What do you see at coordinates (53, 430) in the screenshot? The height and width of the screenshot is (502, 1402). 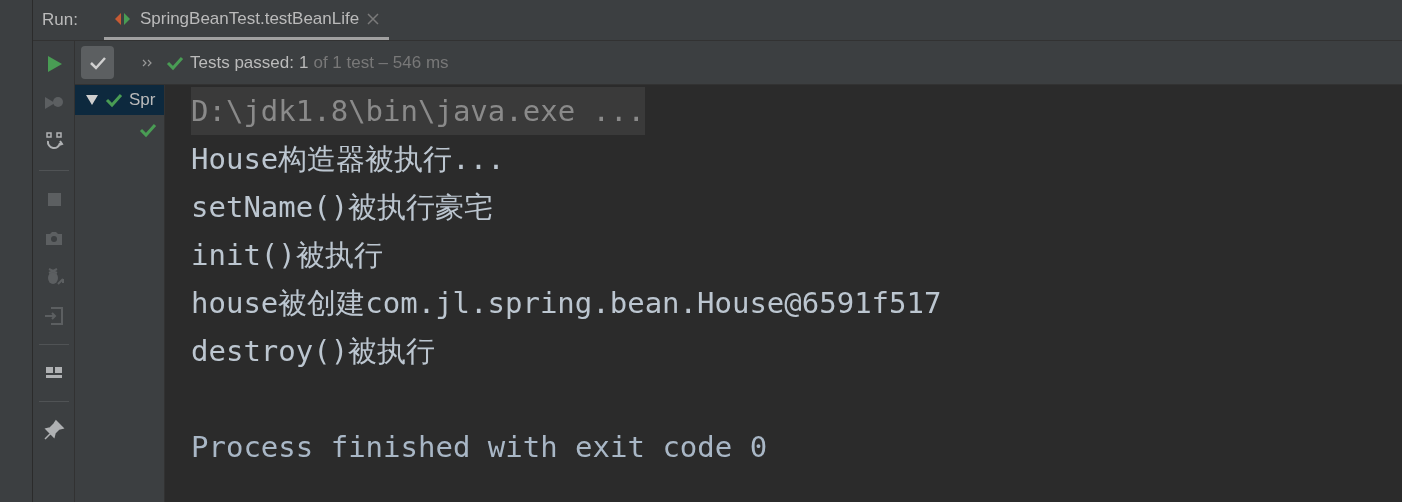 I see `pin-icon` at bounding box center [53, 430].